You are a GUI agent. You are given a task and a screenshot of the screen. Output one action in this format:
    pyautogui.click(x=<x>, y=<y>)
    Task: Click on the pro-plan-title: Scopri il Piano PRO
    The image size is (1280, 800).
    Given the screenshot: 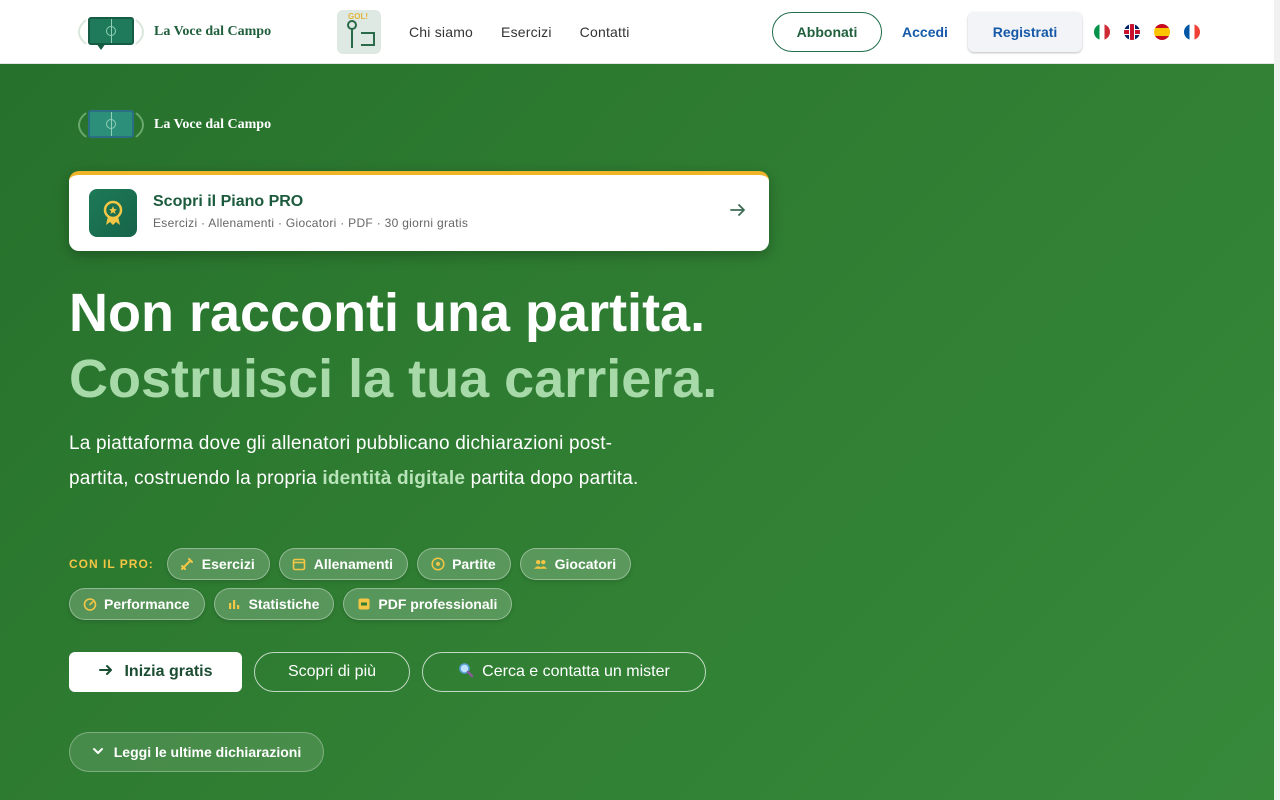 What is the action you would take?
    pyautogui.click(x=228, y=201)
    